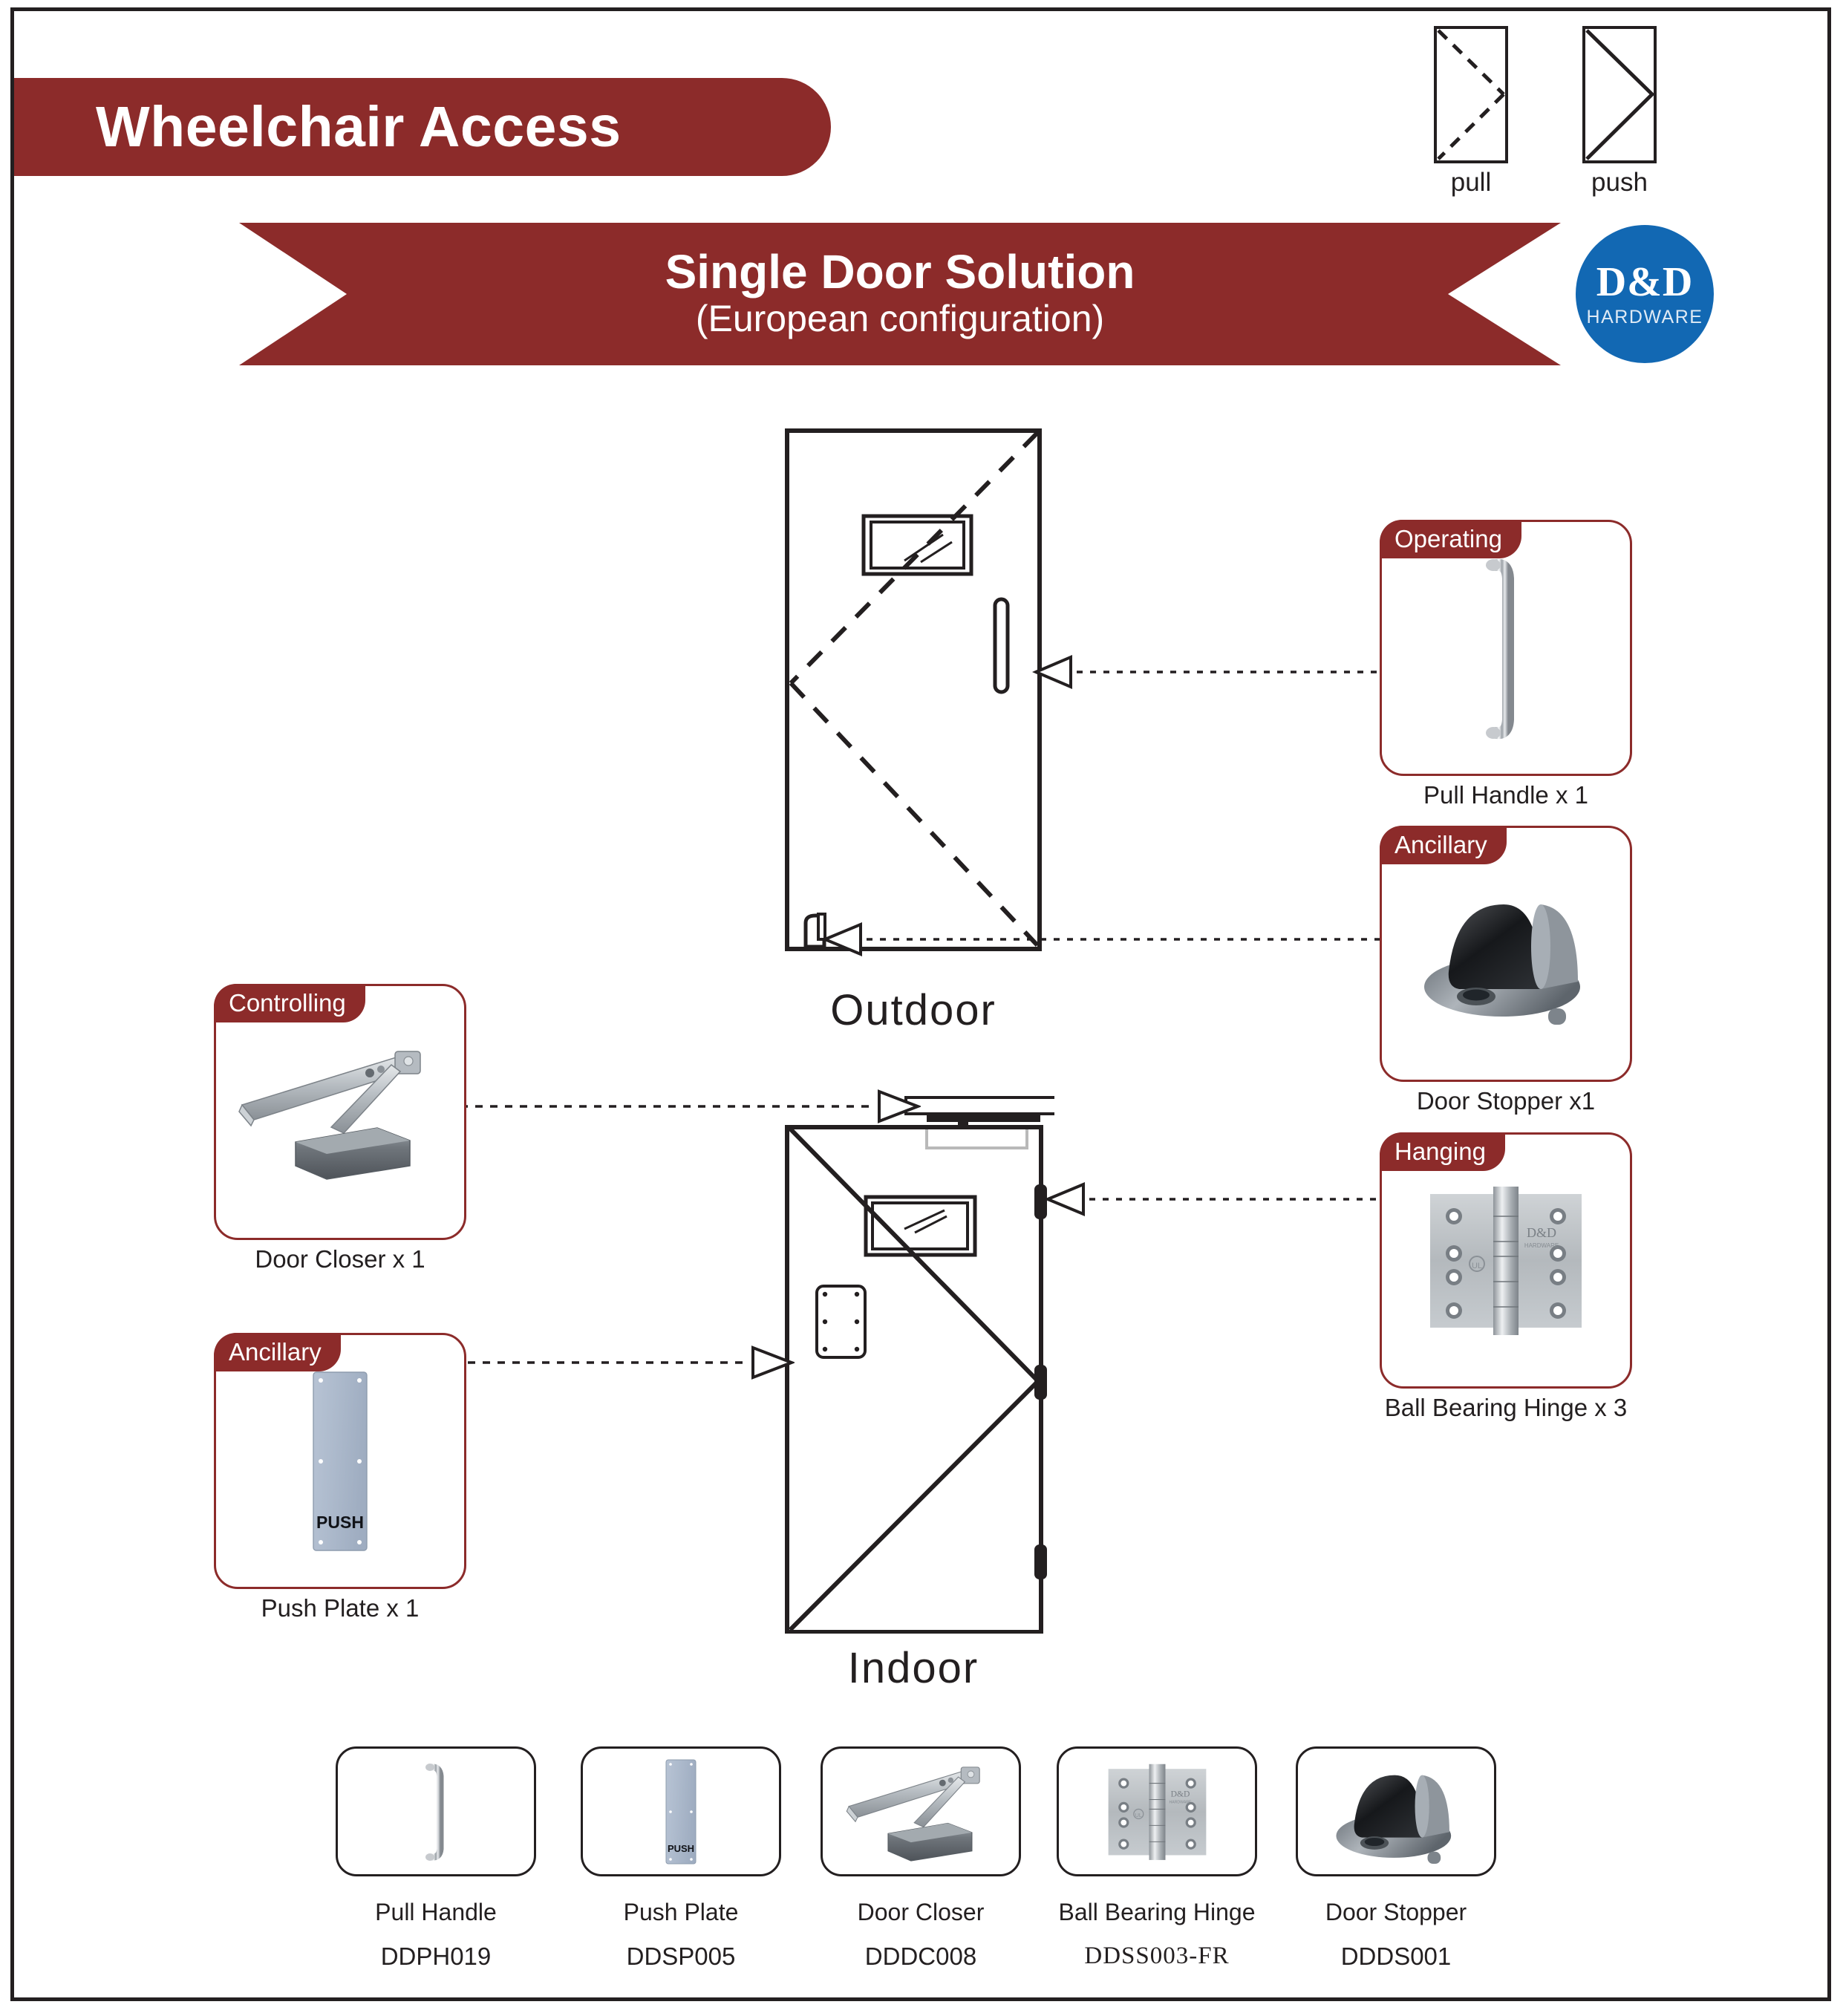  I want to click on callout-card-pull-handle: Operating, so click(1506, 648).